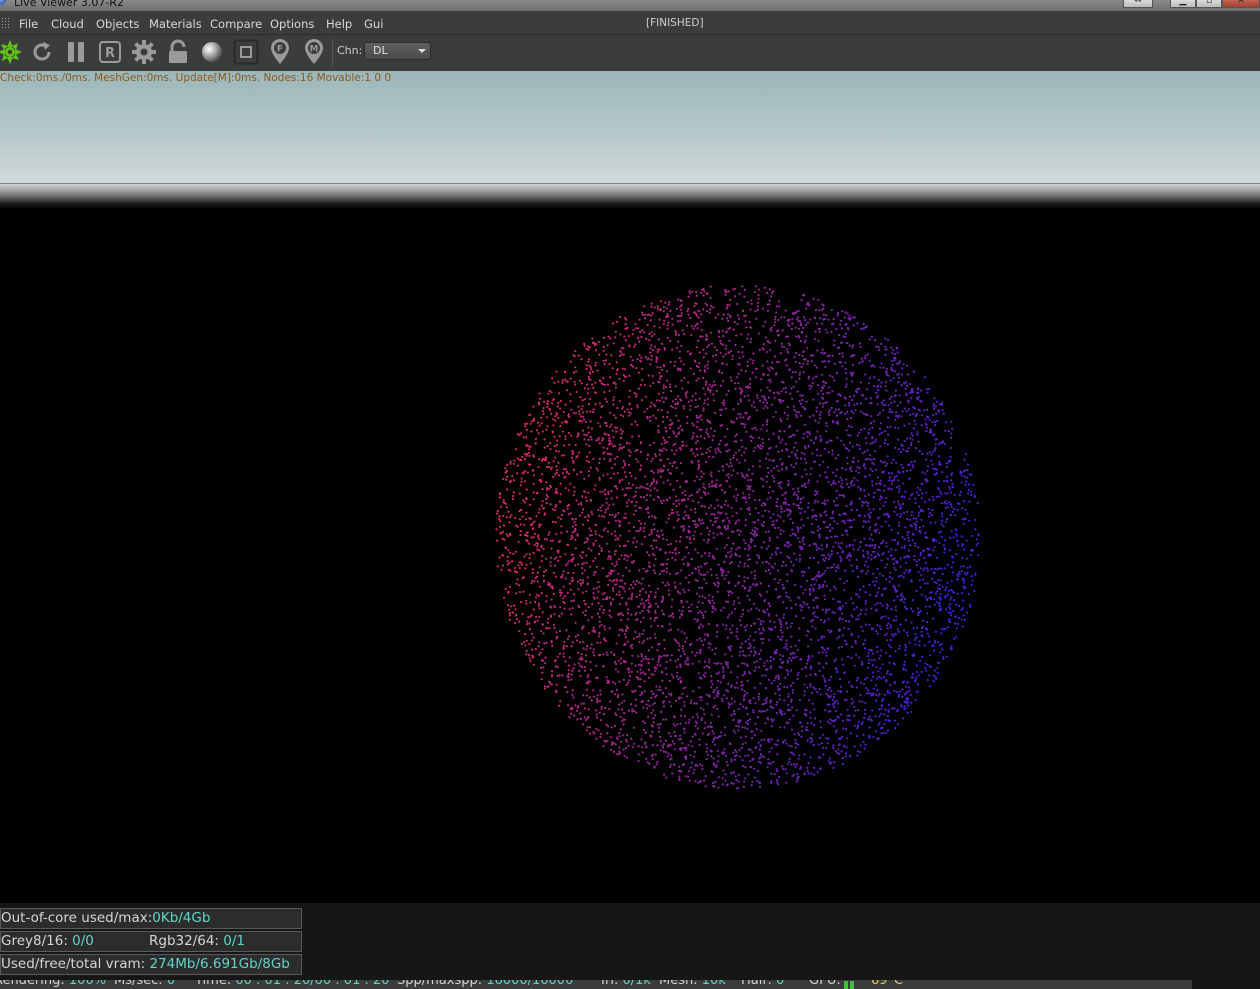 The width and height of the screenshot is (1260, 989). Describe the element at coordinates (1183, 4) in the screenshot. I see `minimize-icon: ▁` at that location.